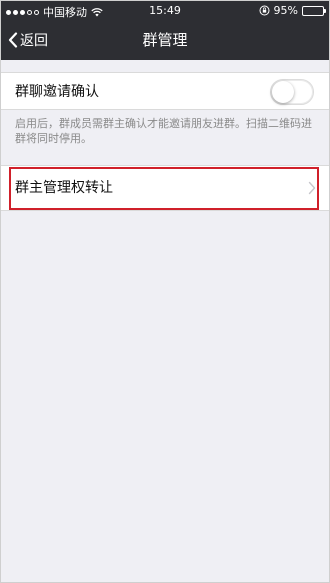  I want to click on invite-confirm-toggle, so click(292, 92).